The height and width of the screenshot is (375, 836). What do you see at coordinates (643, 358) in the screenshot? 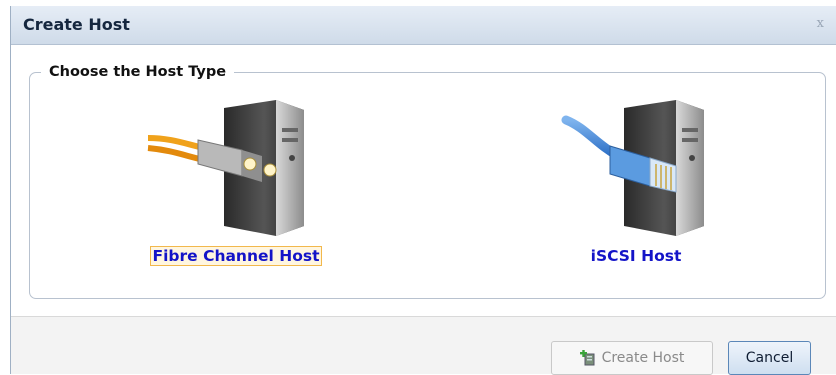
I see `create-host-button-label: Create Host` at bounding box center [643, 358].